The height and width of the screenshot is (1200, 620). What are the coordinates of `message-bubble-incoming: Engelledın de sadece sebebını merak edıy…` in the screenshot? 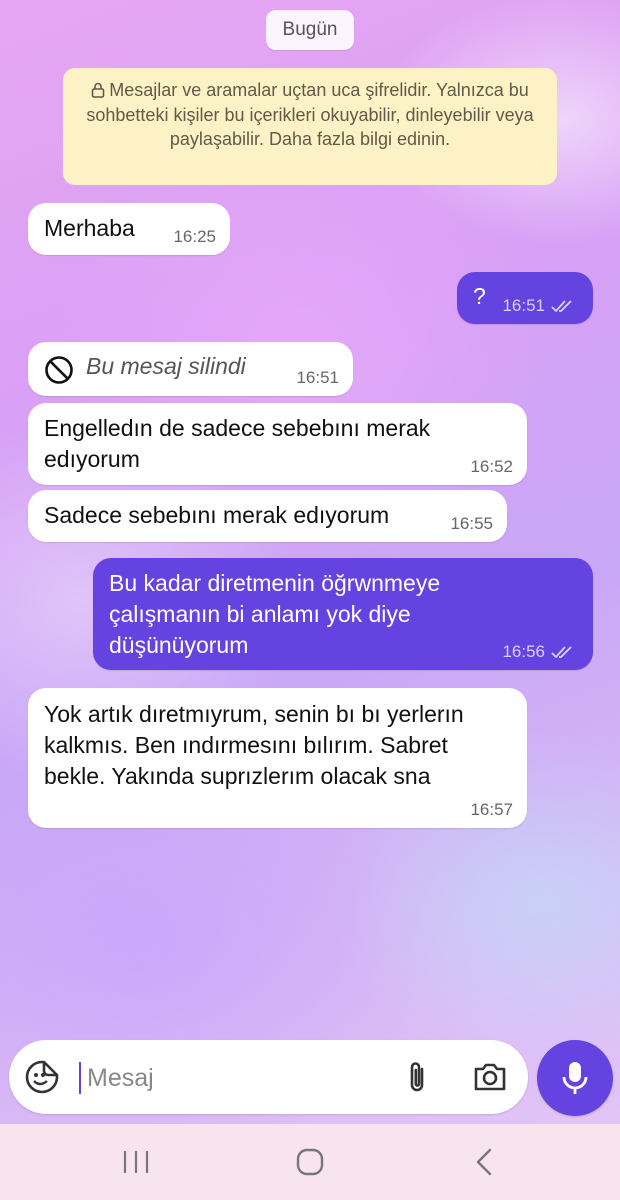 It's located at (277, 444).